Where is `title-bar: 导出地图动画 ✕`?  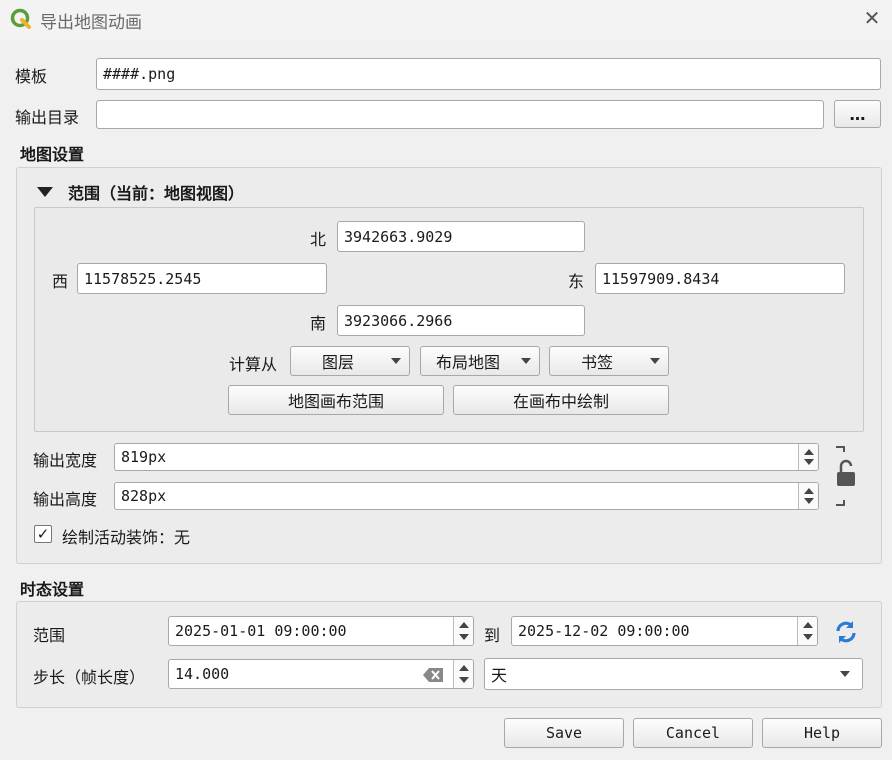 title-bar: 导出地图动画 ✕ is located at coordinates (446, 20).